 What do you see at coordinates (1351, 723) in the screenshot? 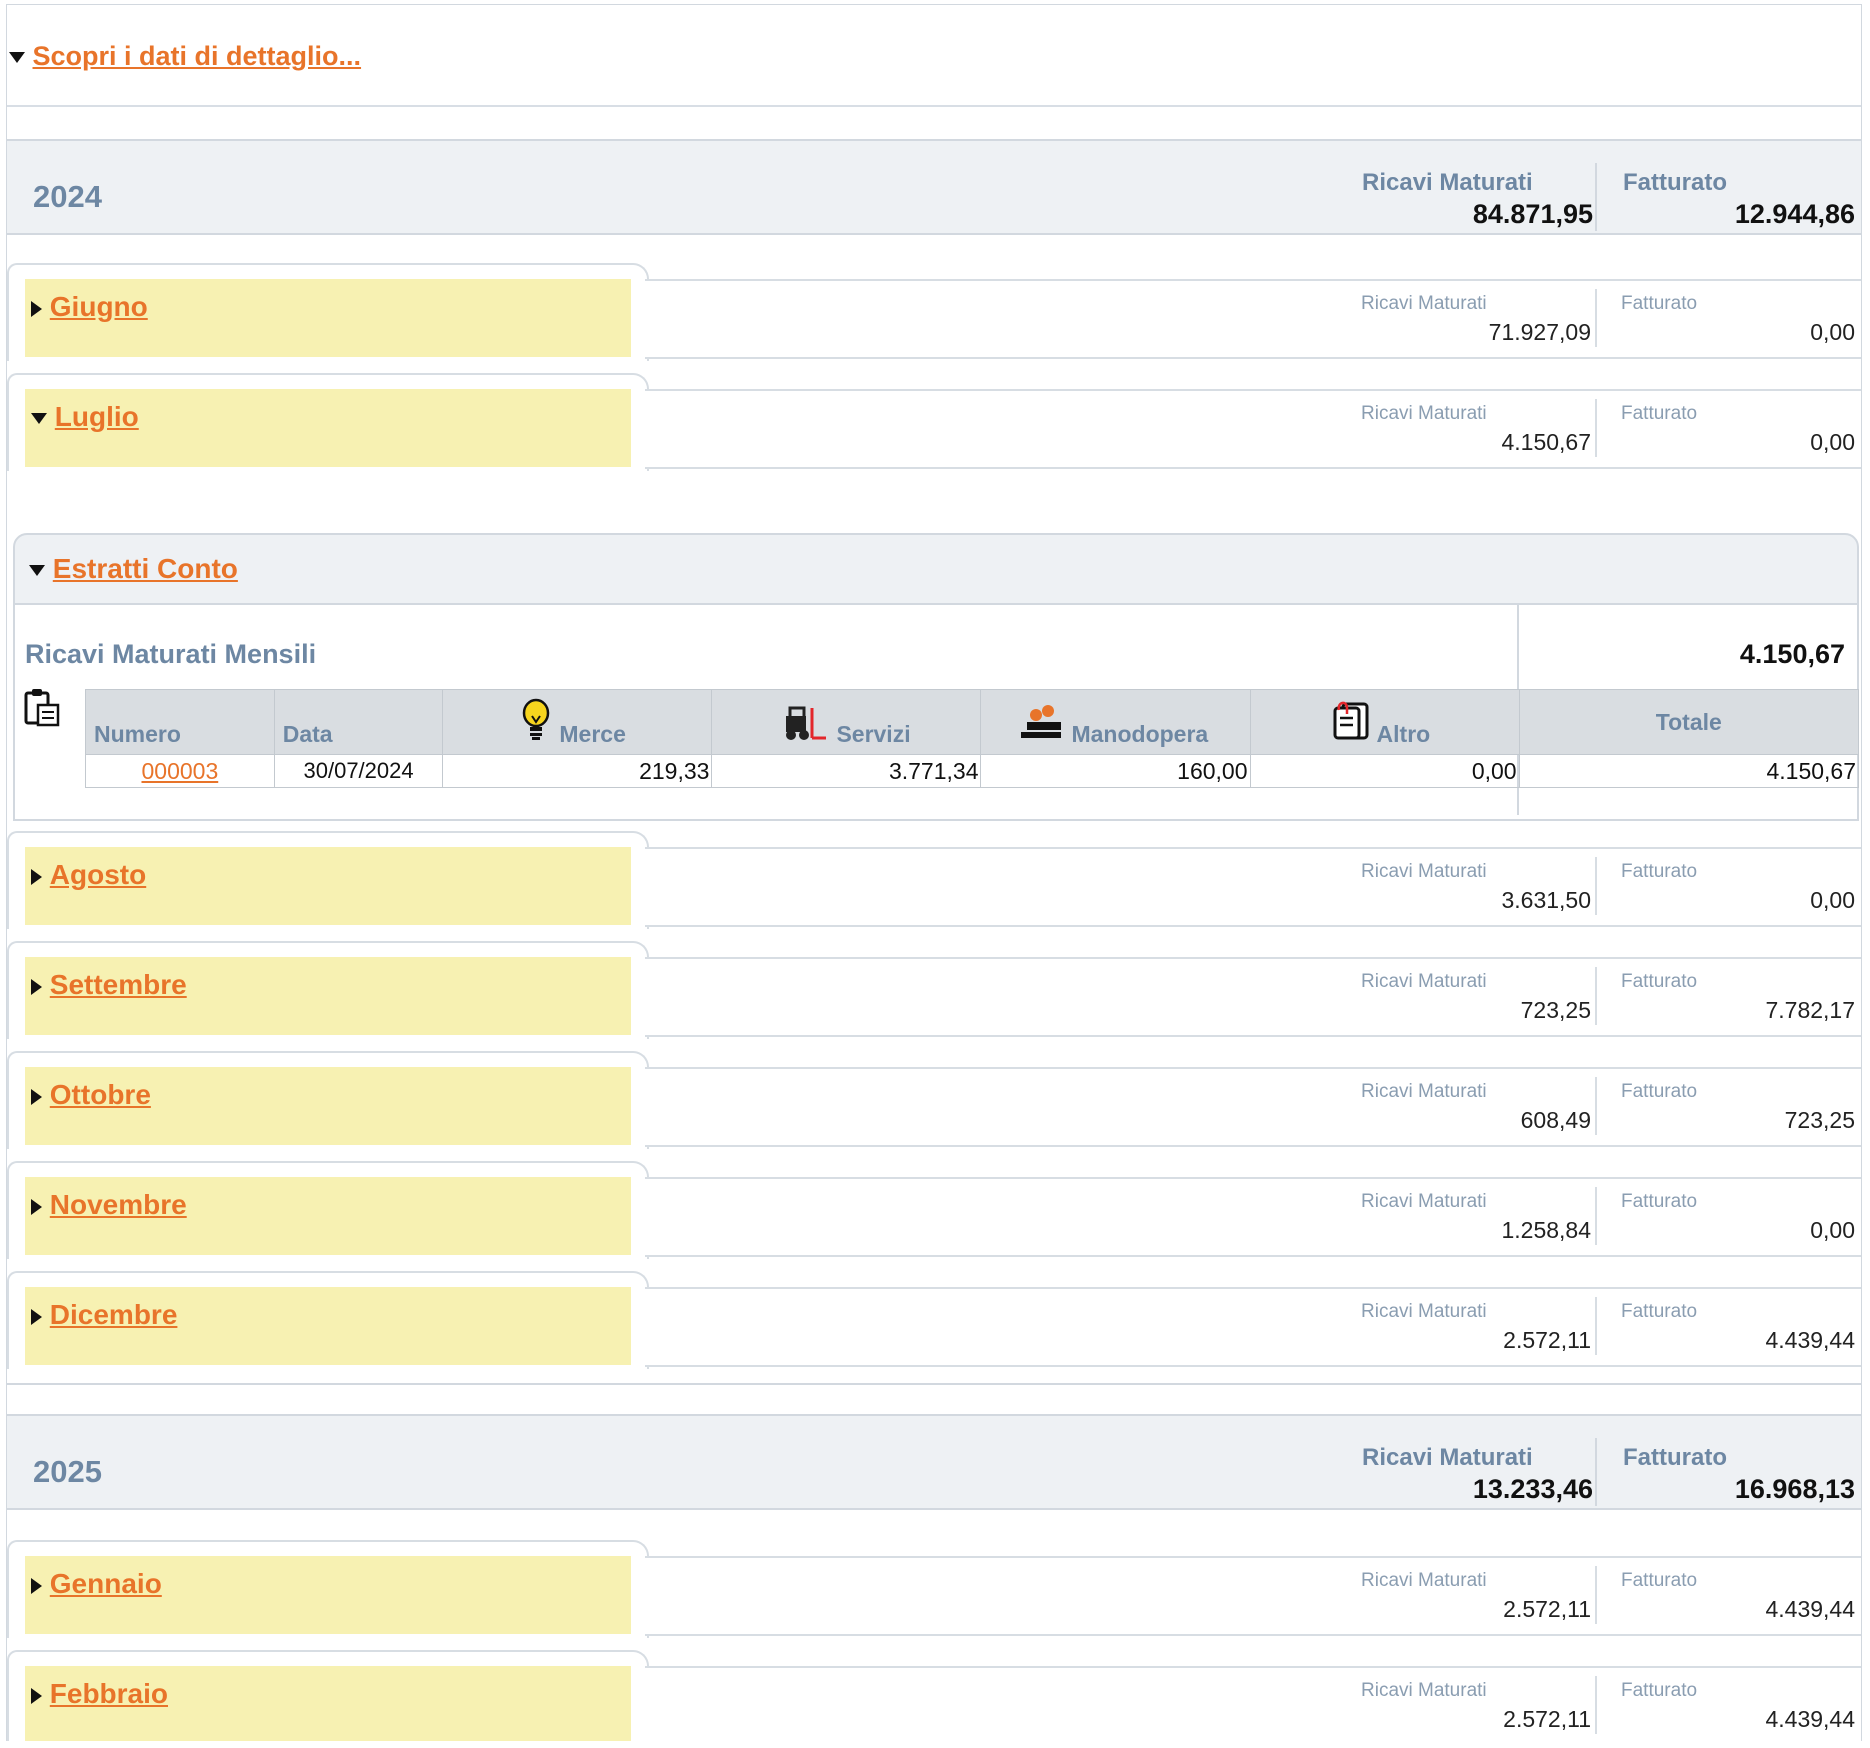
I see `documents-icon` at bounding box center [1351, 723].